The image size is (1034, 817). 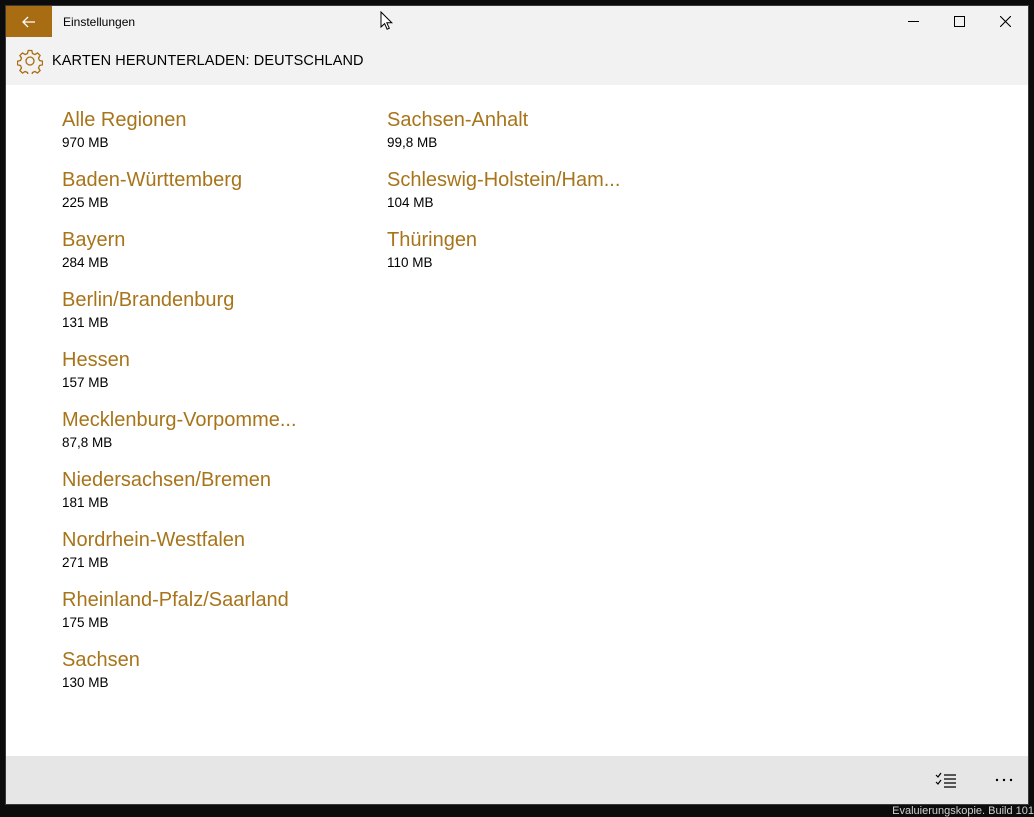 What do you see at coordinates (85, 142) in the screenshot?
I see `region-size: 970 MB` at bounding box center [85, 142].